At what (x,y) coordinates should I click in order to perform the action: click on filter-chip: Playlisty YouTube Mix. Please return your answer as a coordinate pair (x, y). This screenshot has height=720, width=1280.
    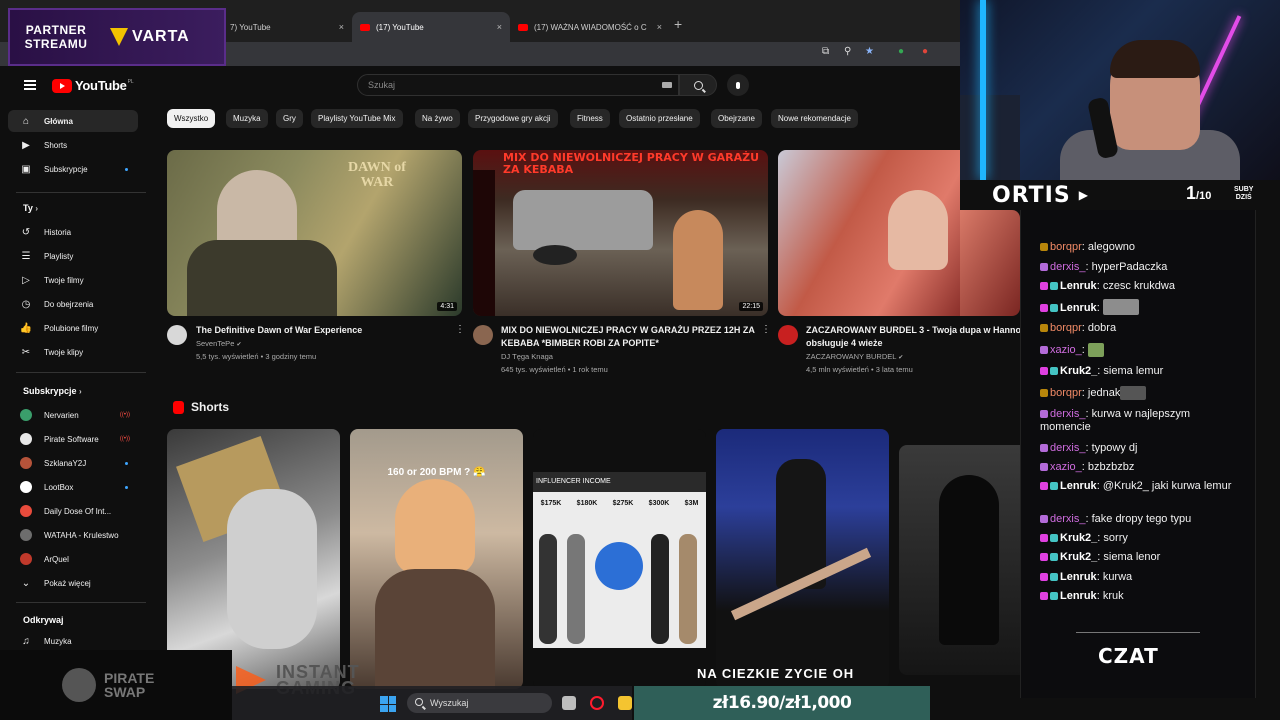
    Looking at the image, I should click on (357, 118).